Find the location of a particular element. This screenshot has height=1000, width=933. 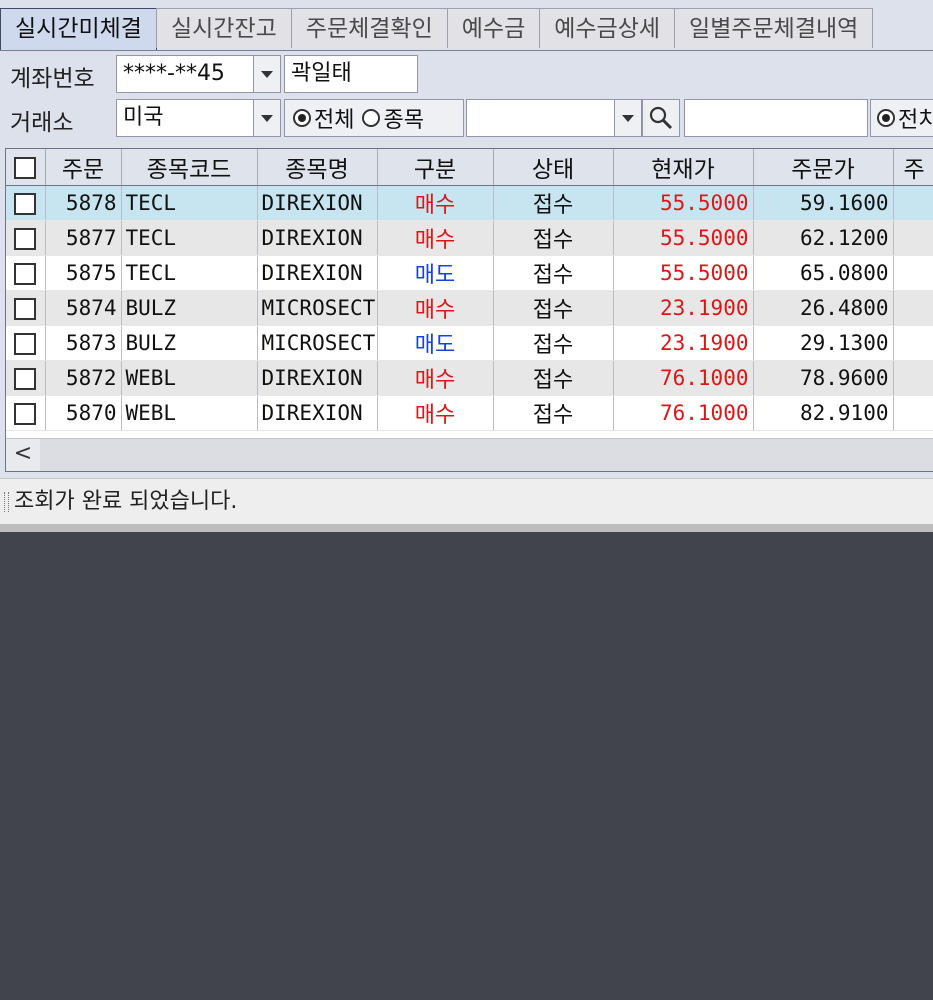

col-header-order: 주문 is located at coordinates (83, 167).